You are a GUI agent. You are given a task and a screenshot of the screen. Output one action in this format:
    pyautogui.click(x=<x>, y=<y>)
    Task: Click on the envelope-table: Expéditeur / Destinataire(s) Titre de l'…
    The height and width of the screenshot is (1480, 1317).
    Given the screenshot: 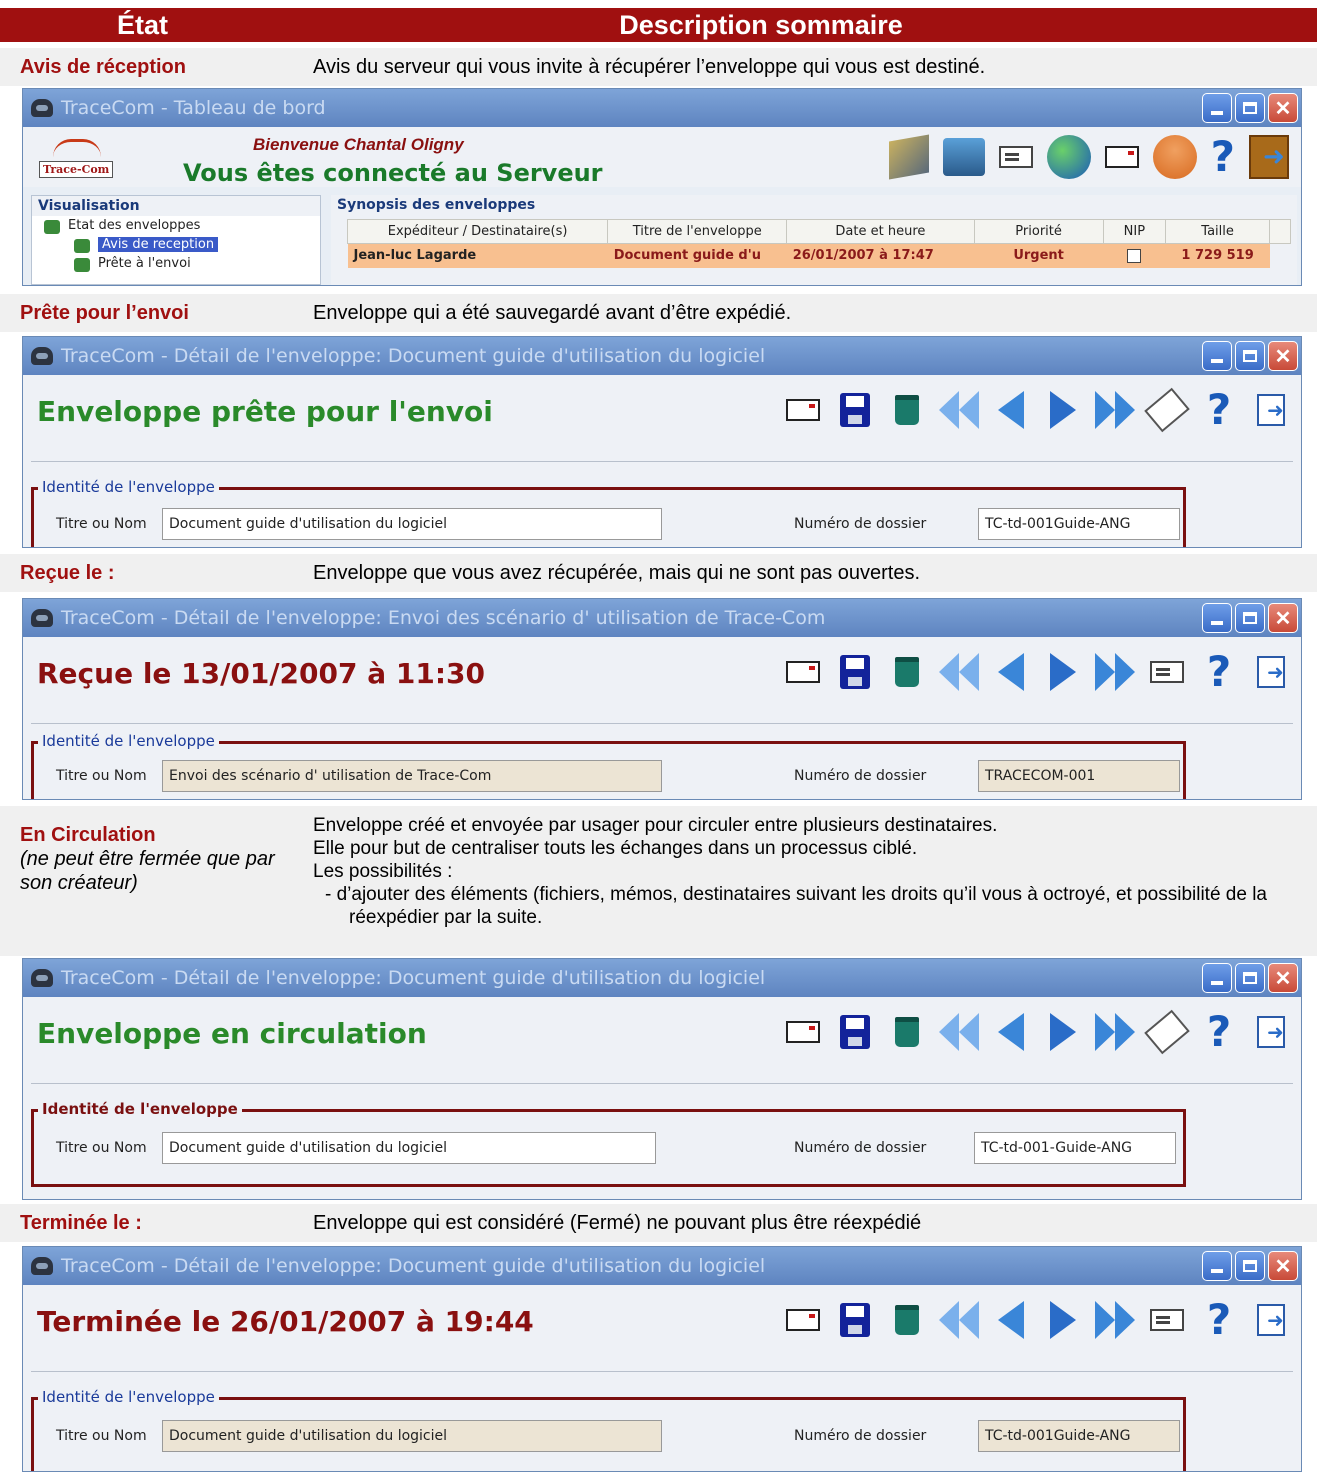 What is the action you would take?
    pyautogui.click(x=818, y=243)
    